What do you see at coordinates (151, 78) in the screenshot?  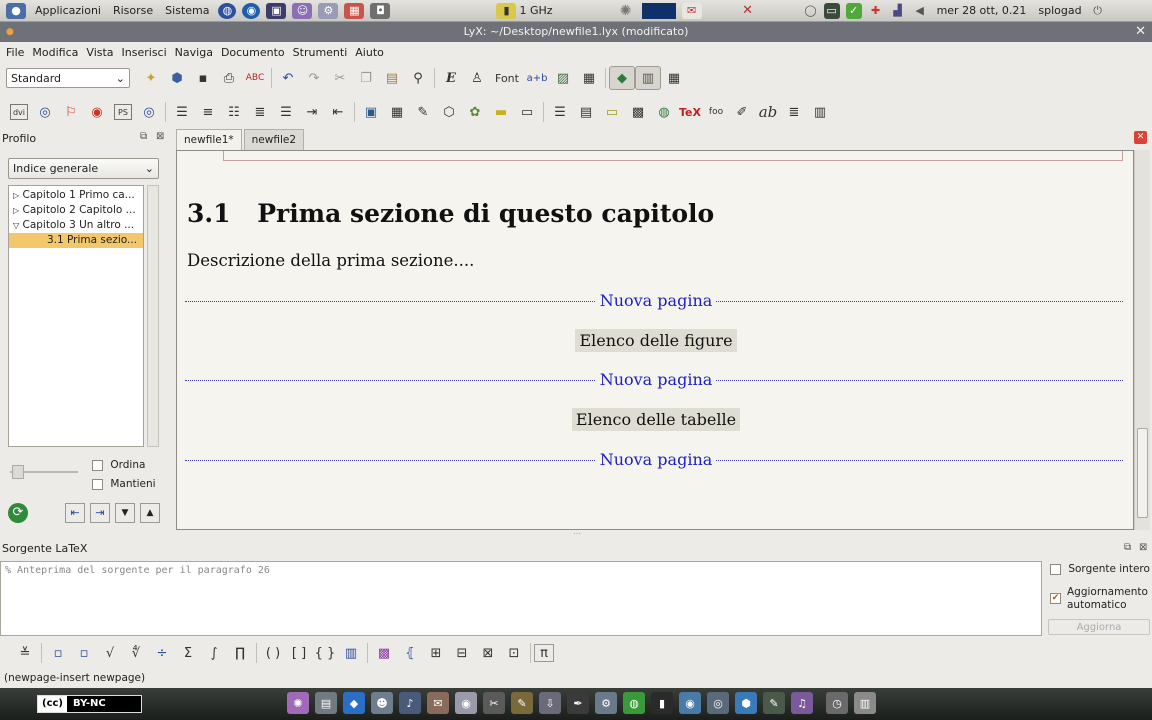 I see `new-document-icon: ✦` at bounding box center [151, 78].